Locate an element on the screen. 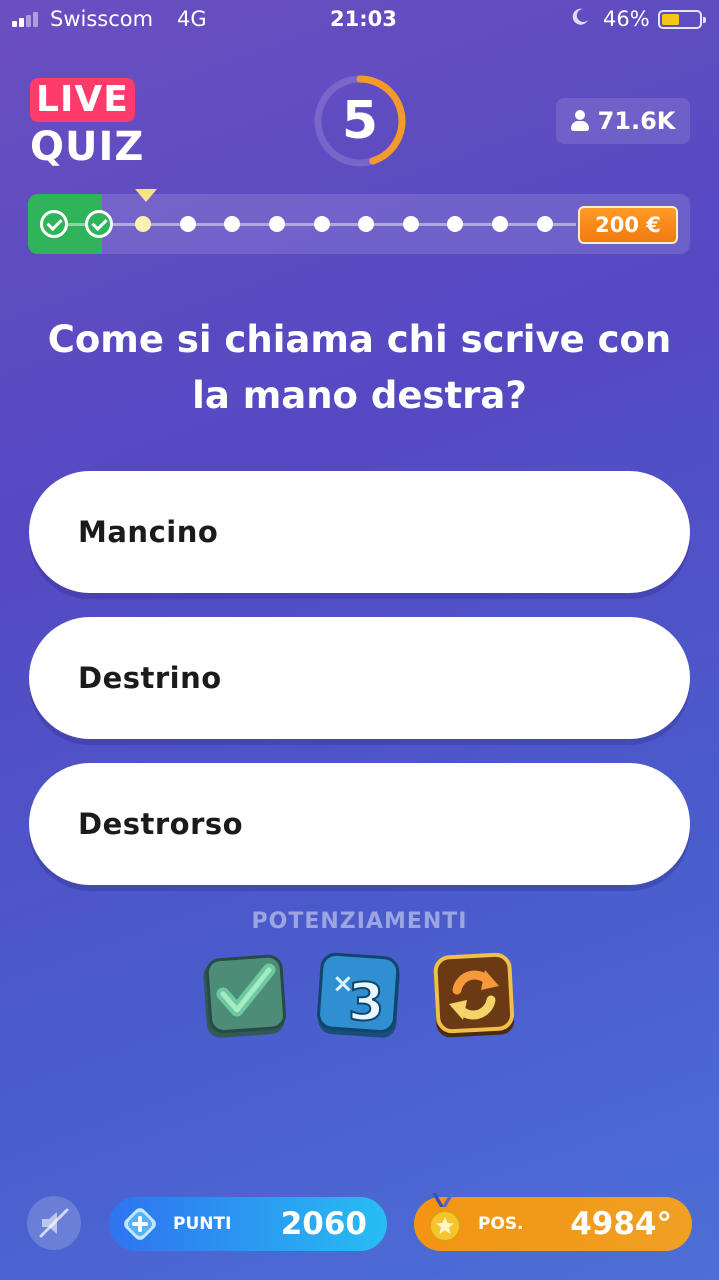  medal-icon is located at coordinates (445, 1226).